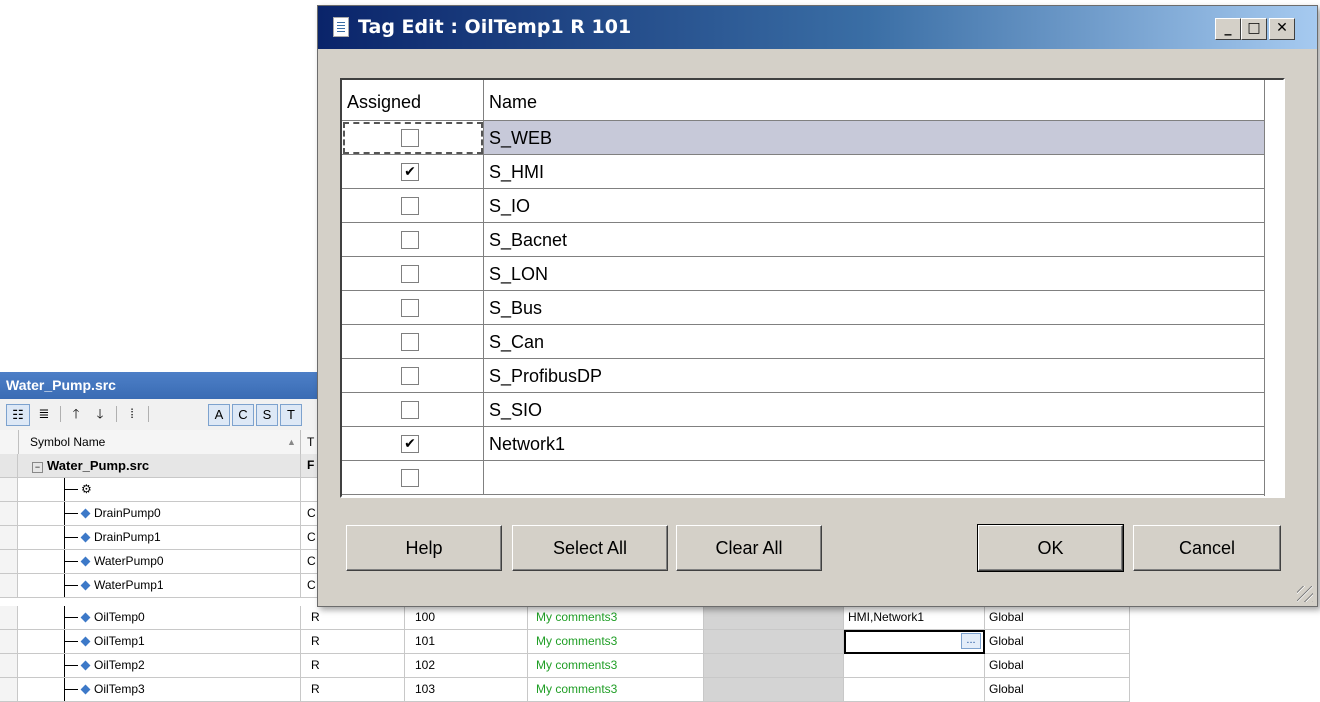  Describe the element at coordinates (129, 585) in the screenshot. I see `symbol-name: WaterPump1` at that location.